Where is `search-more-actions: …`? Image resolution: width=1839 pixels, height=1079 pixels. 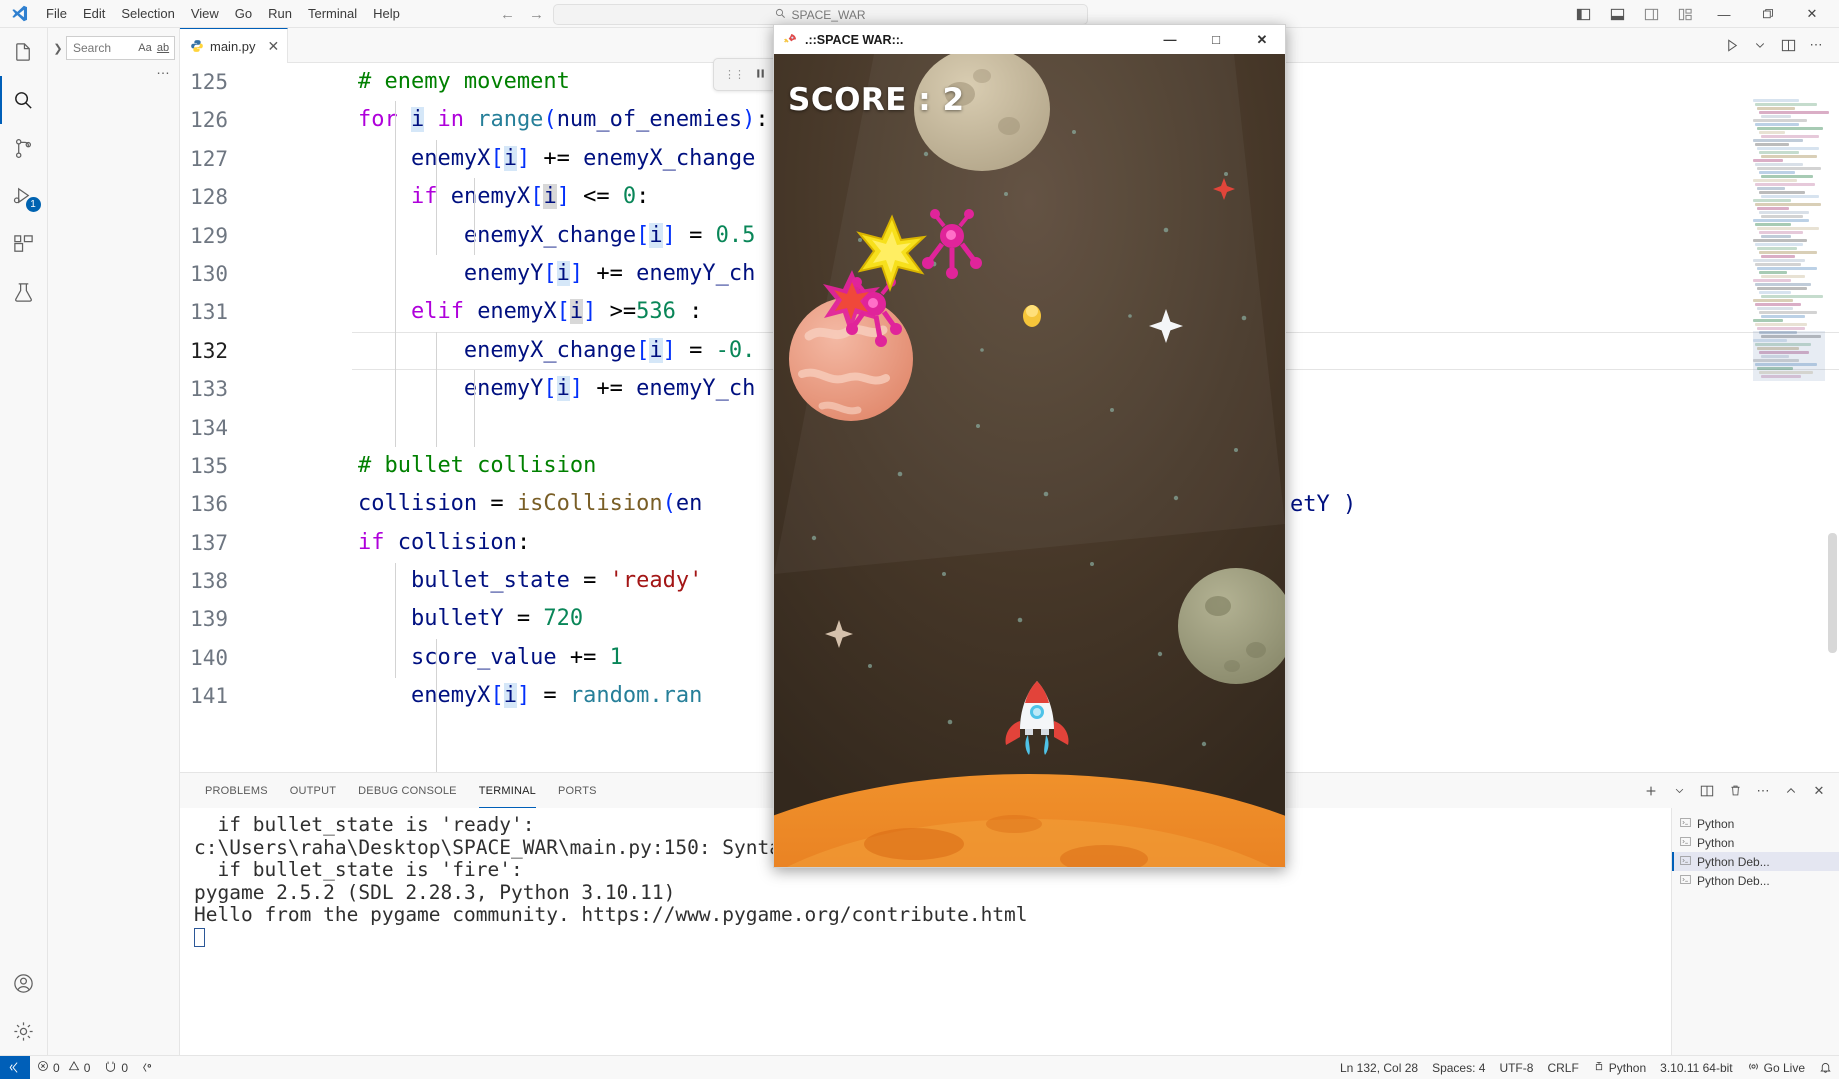 search-more-actions: … is located at coordinates (113, 68).